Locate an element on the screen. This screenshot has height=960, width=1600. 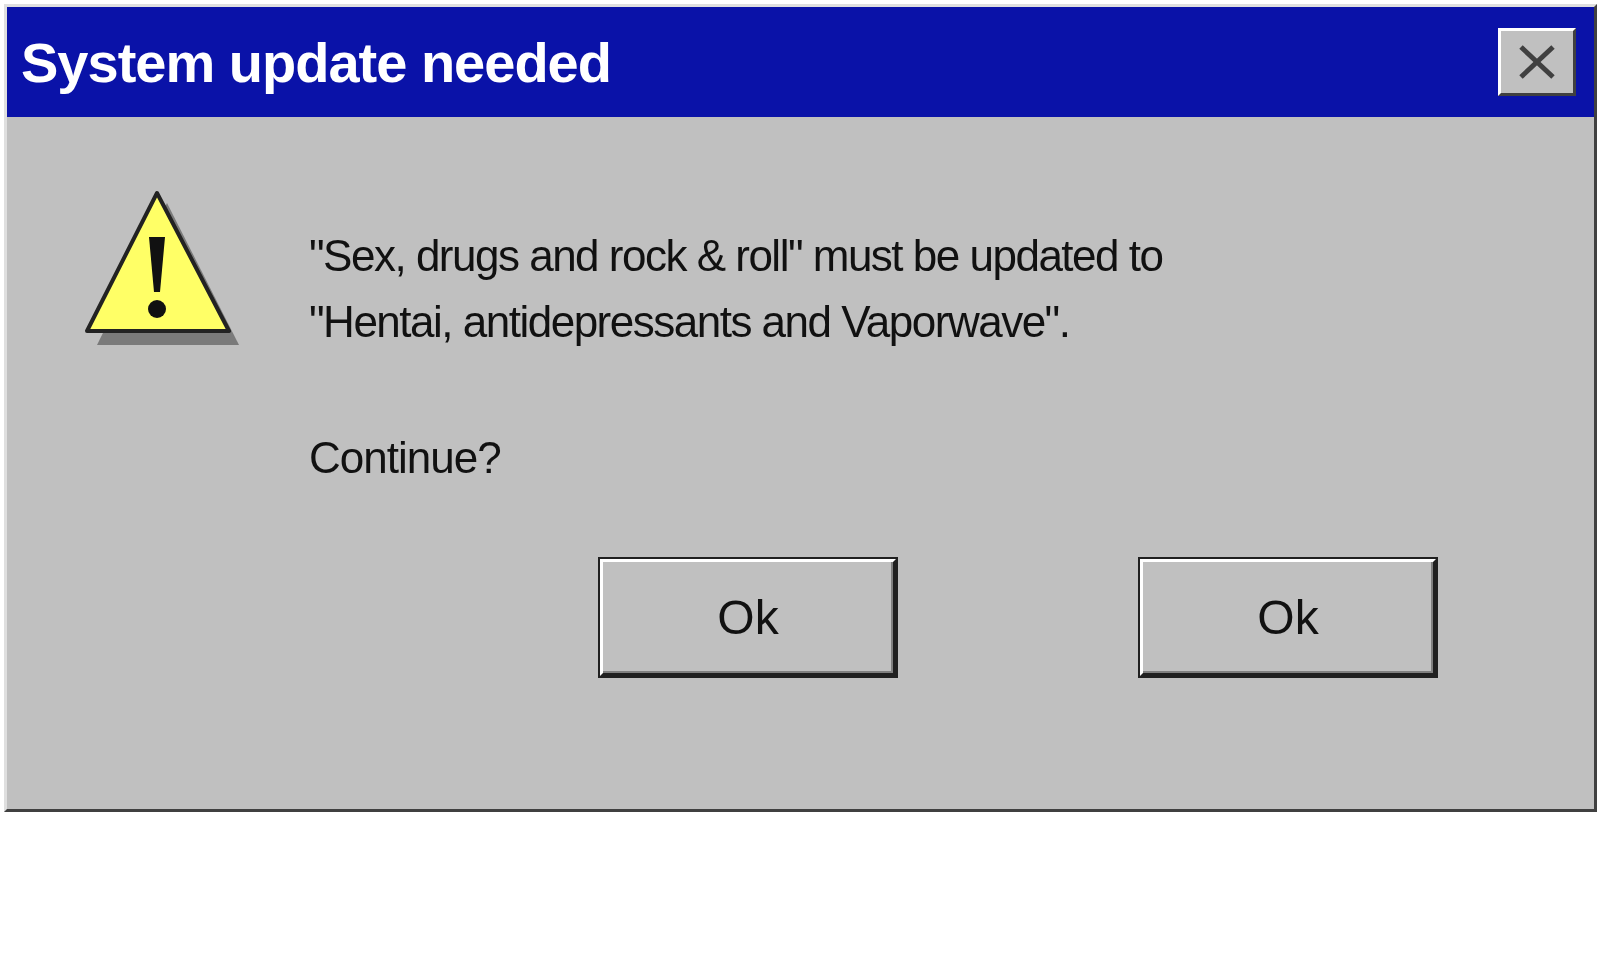
window-title: System update needed is located at coordinates (316, 62).